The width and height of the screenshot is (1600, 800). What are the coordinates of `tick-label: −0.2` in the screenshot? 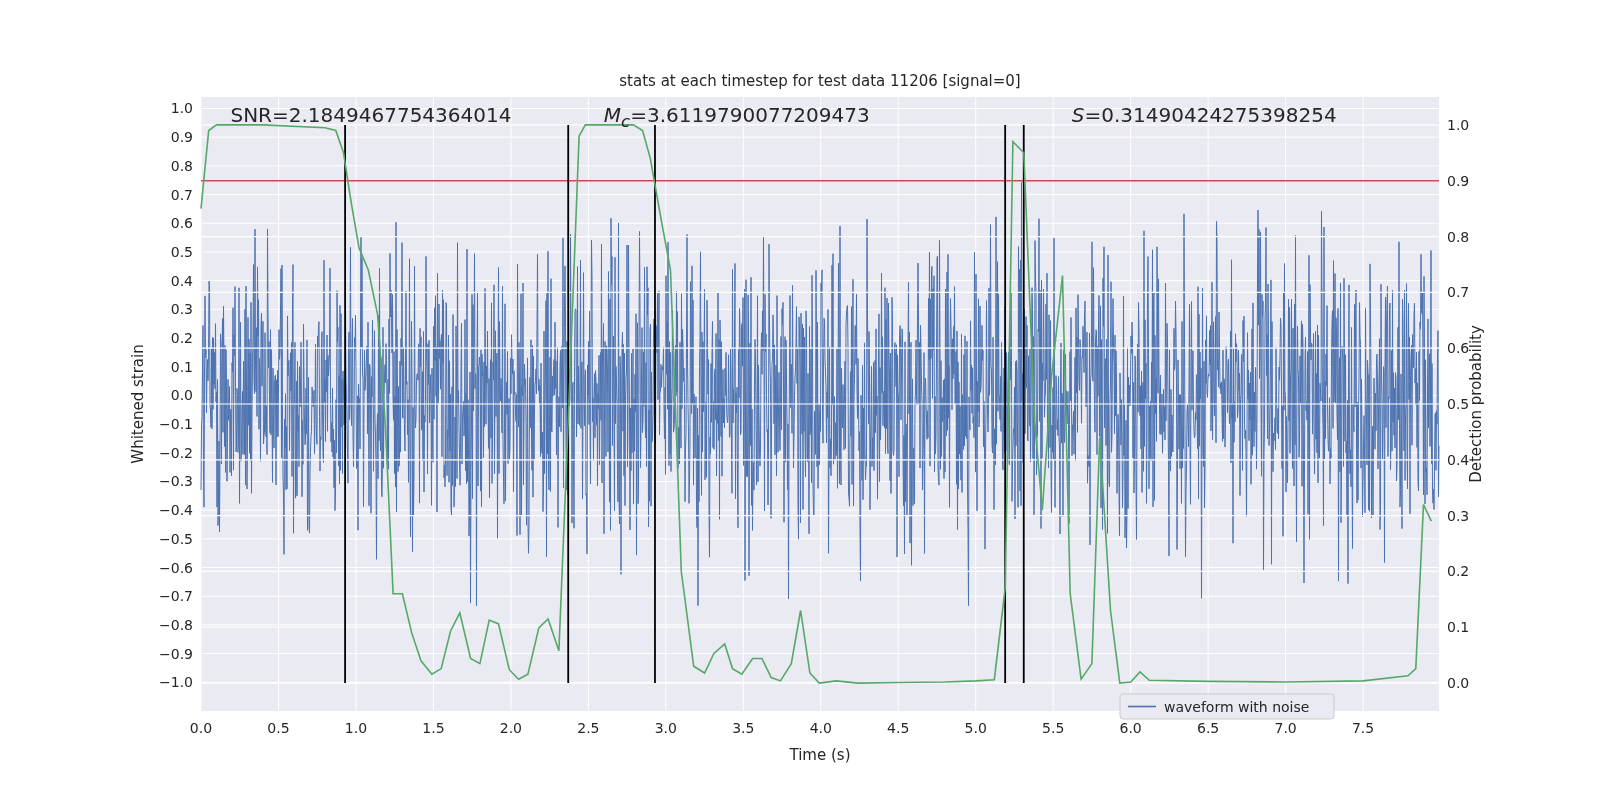 It's located at (176, 452).